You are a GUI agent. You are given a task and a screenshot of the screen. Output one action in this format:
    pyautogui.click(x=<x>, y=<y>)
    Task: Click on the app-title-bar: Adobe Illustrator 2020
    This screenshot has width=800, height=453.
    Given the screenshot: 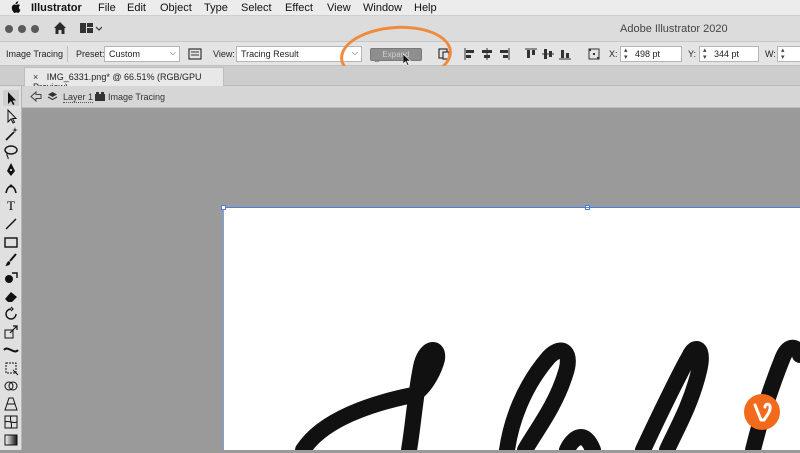 What is the action you would take?
    pyautogui.click(x=400, y=29)
    